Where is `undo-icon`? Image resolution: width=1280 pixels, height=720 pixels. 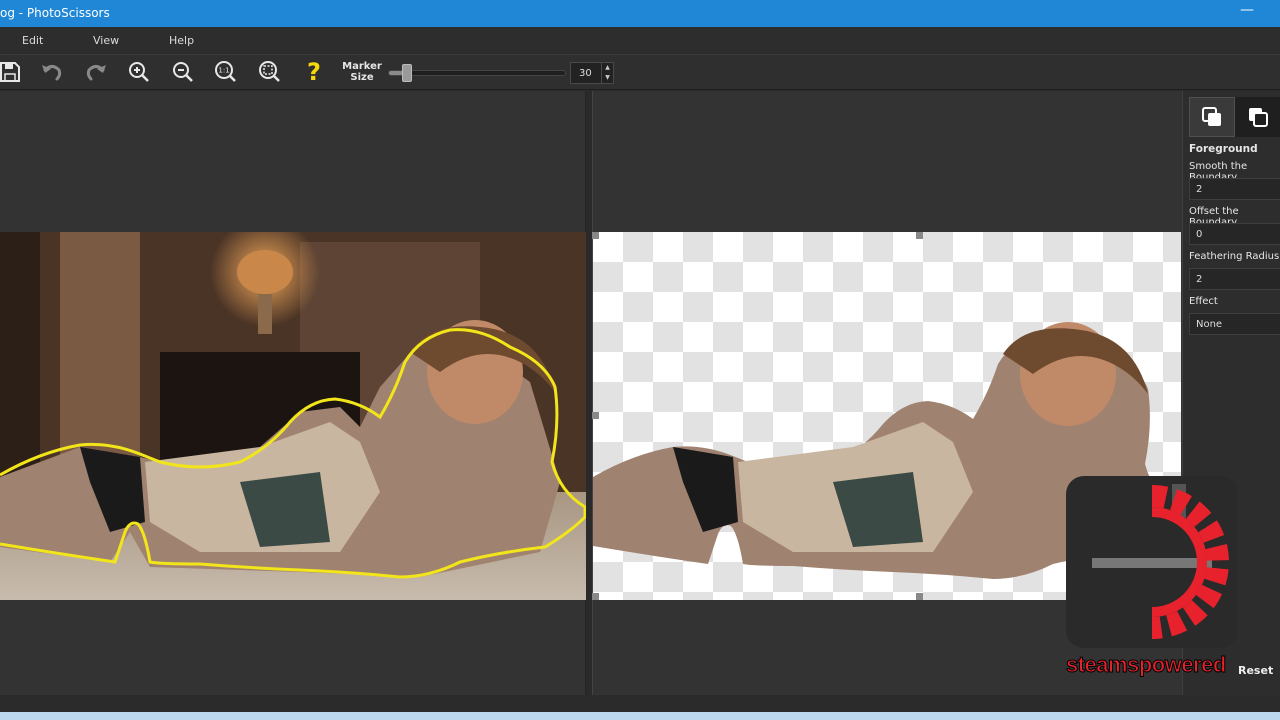 undo-icon is located at coordinates (52, 73).